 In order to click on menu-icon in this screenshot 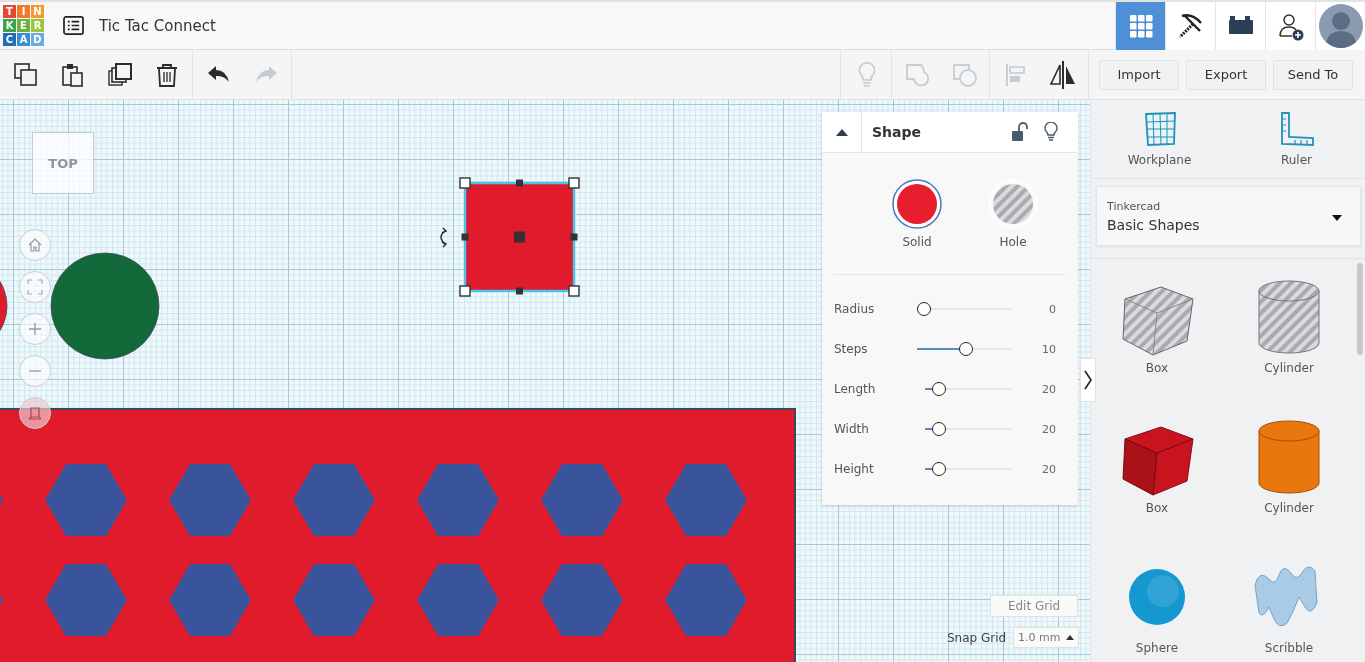, I will do `click(73, 25)`.